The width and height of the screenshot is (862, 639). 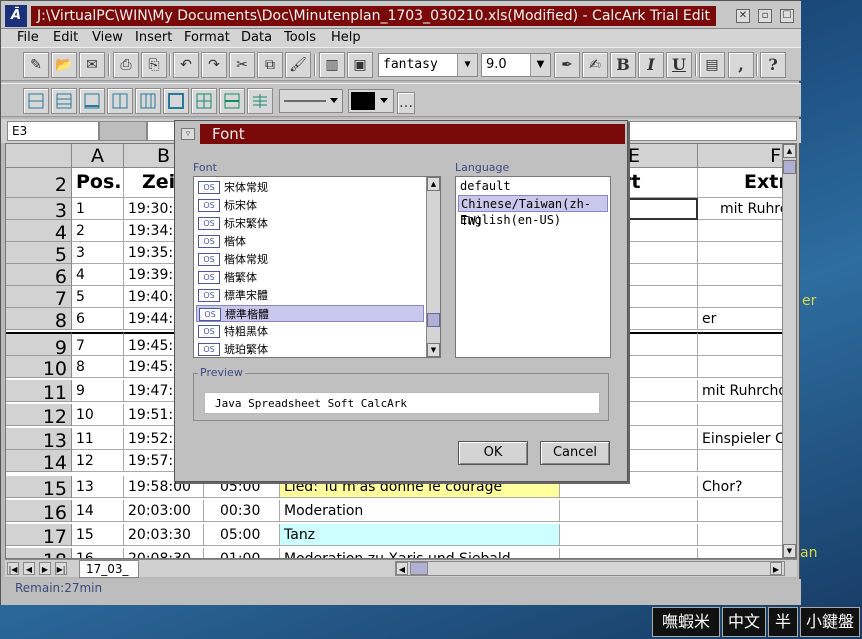 I want to click on table-cell: mit Ruhrcho, so click(x=741, y=391).